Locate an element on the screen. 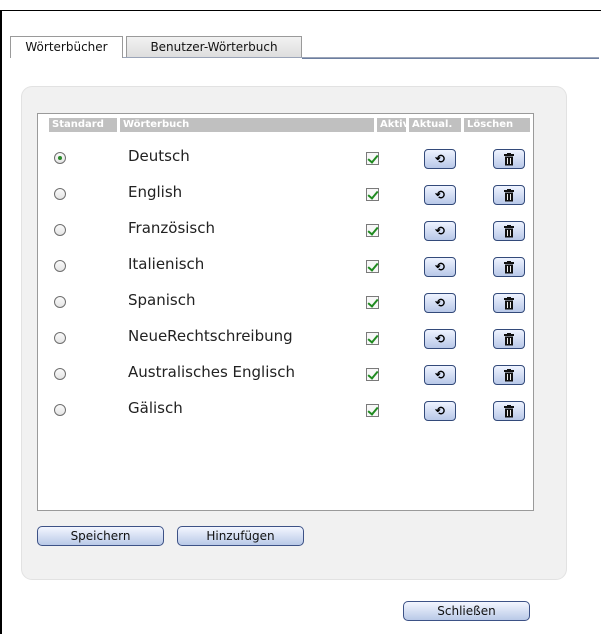 The width and height of the screenshot is (601, 634). table-row: Italienisch ⟲ is located at coordinates (285, 265).